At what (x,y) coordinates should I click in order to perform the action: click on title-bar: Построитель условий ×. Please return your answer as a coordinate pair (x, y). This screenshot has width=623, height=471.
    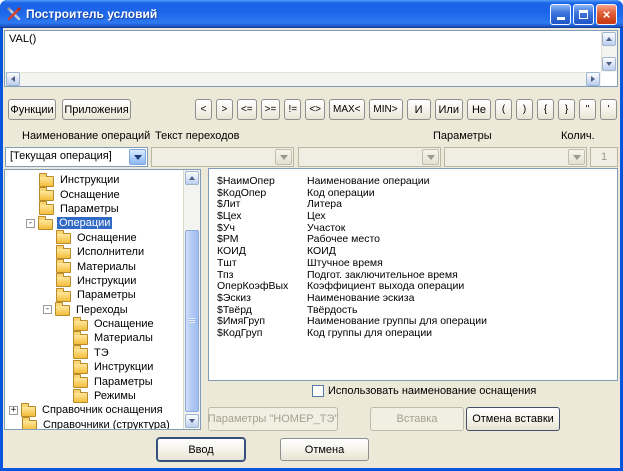
    Looking at the image, I should click on (311, 14).